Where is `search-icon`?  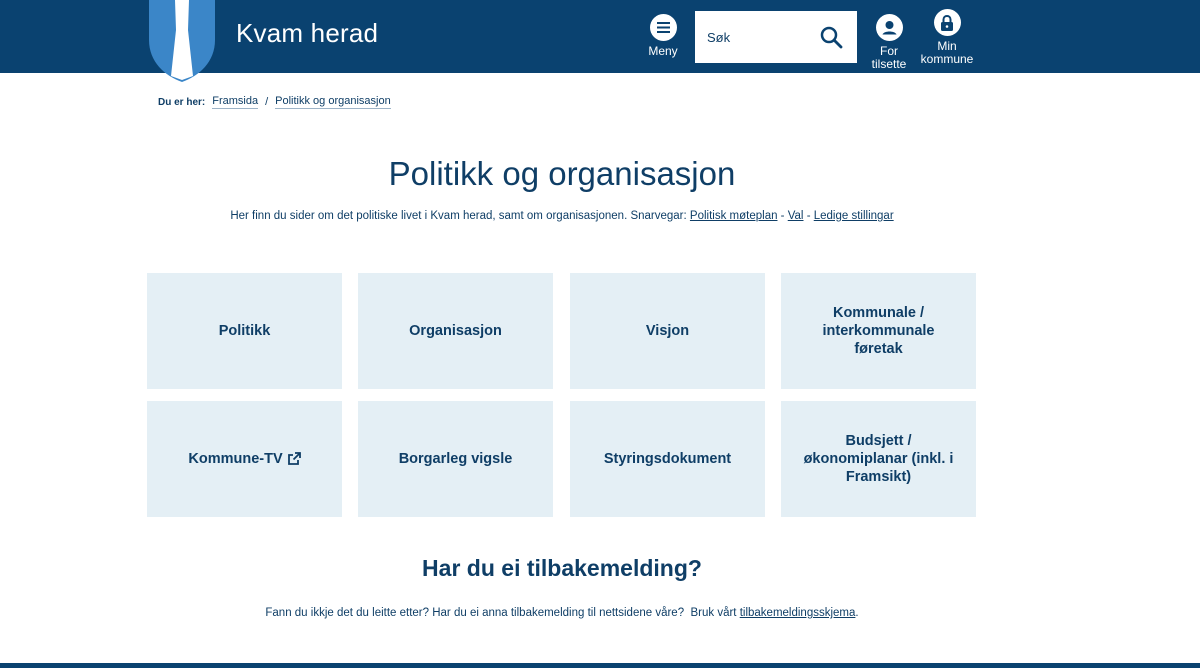
search-icon is located at coordinates (831, 37).